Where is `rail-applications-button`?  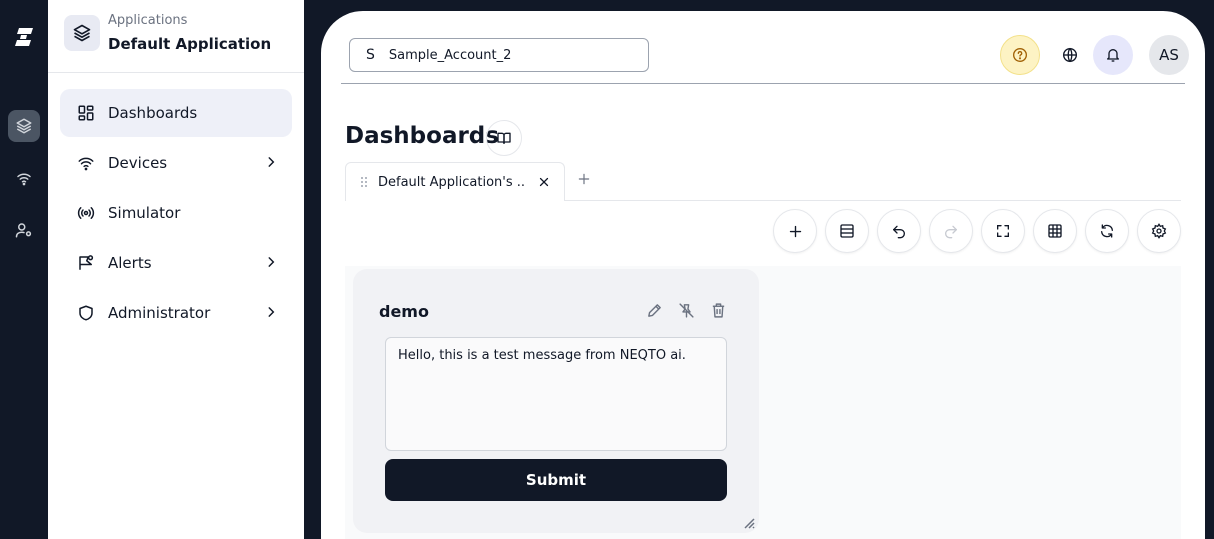 rail-applications-button is located at coordinates (24, 126).